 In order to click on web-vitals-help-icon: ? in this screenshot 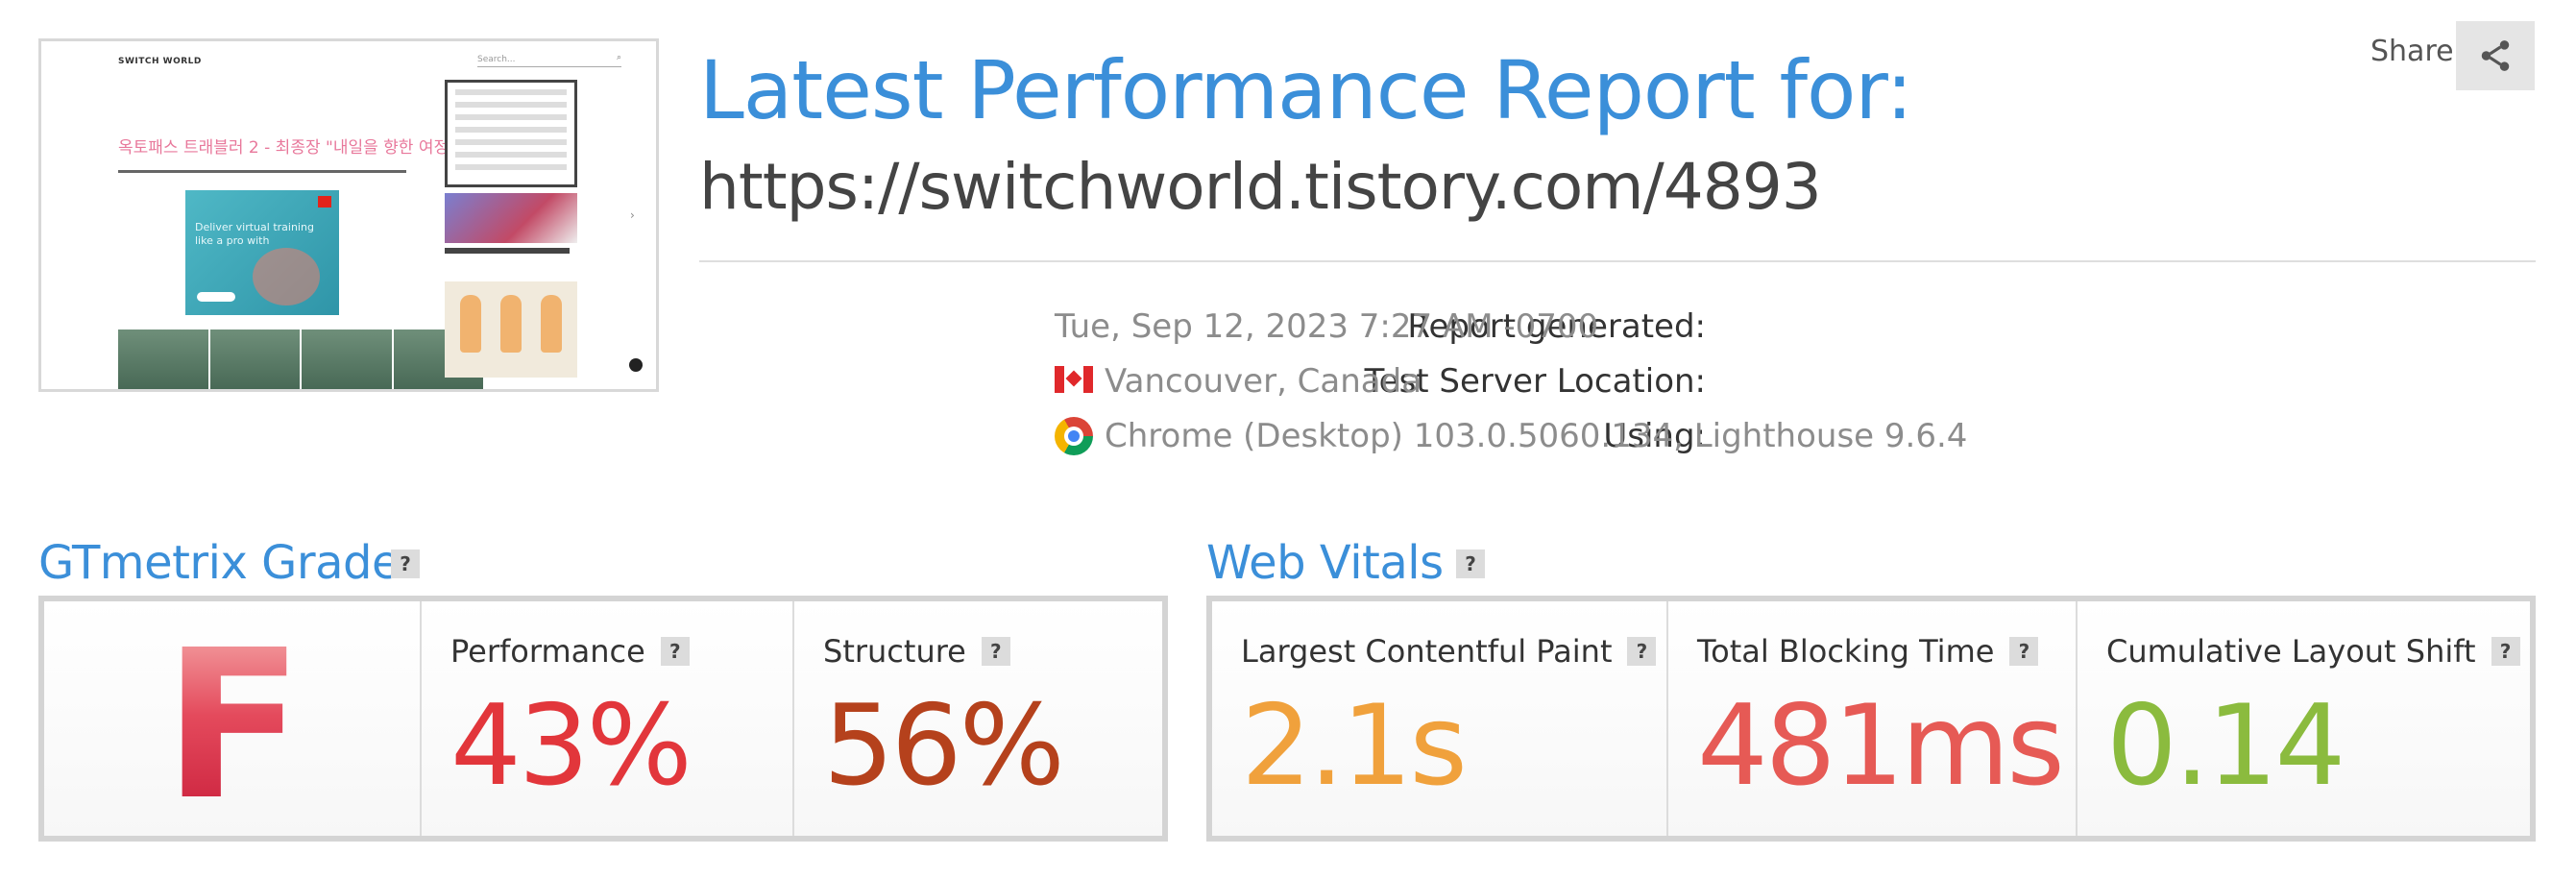, I will do `click(1470, 563)`.